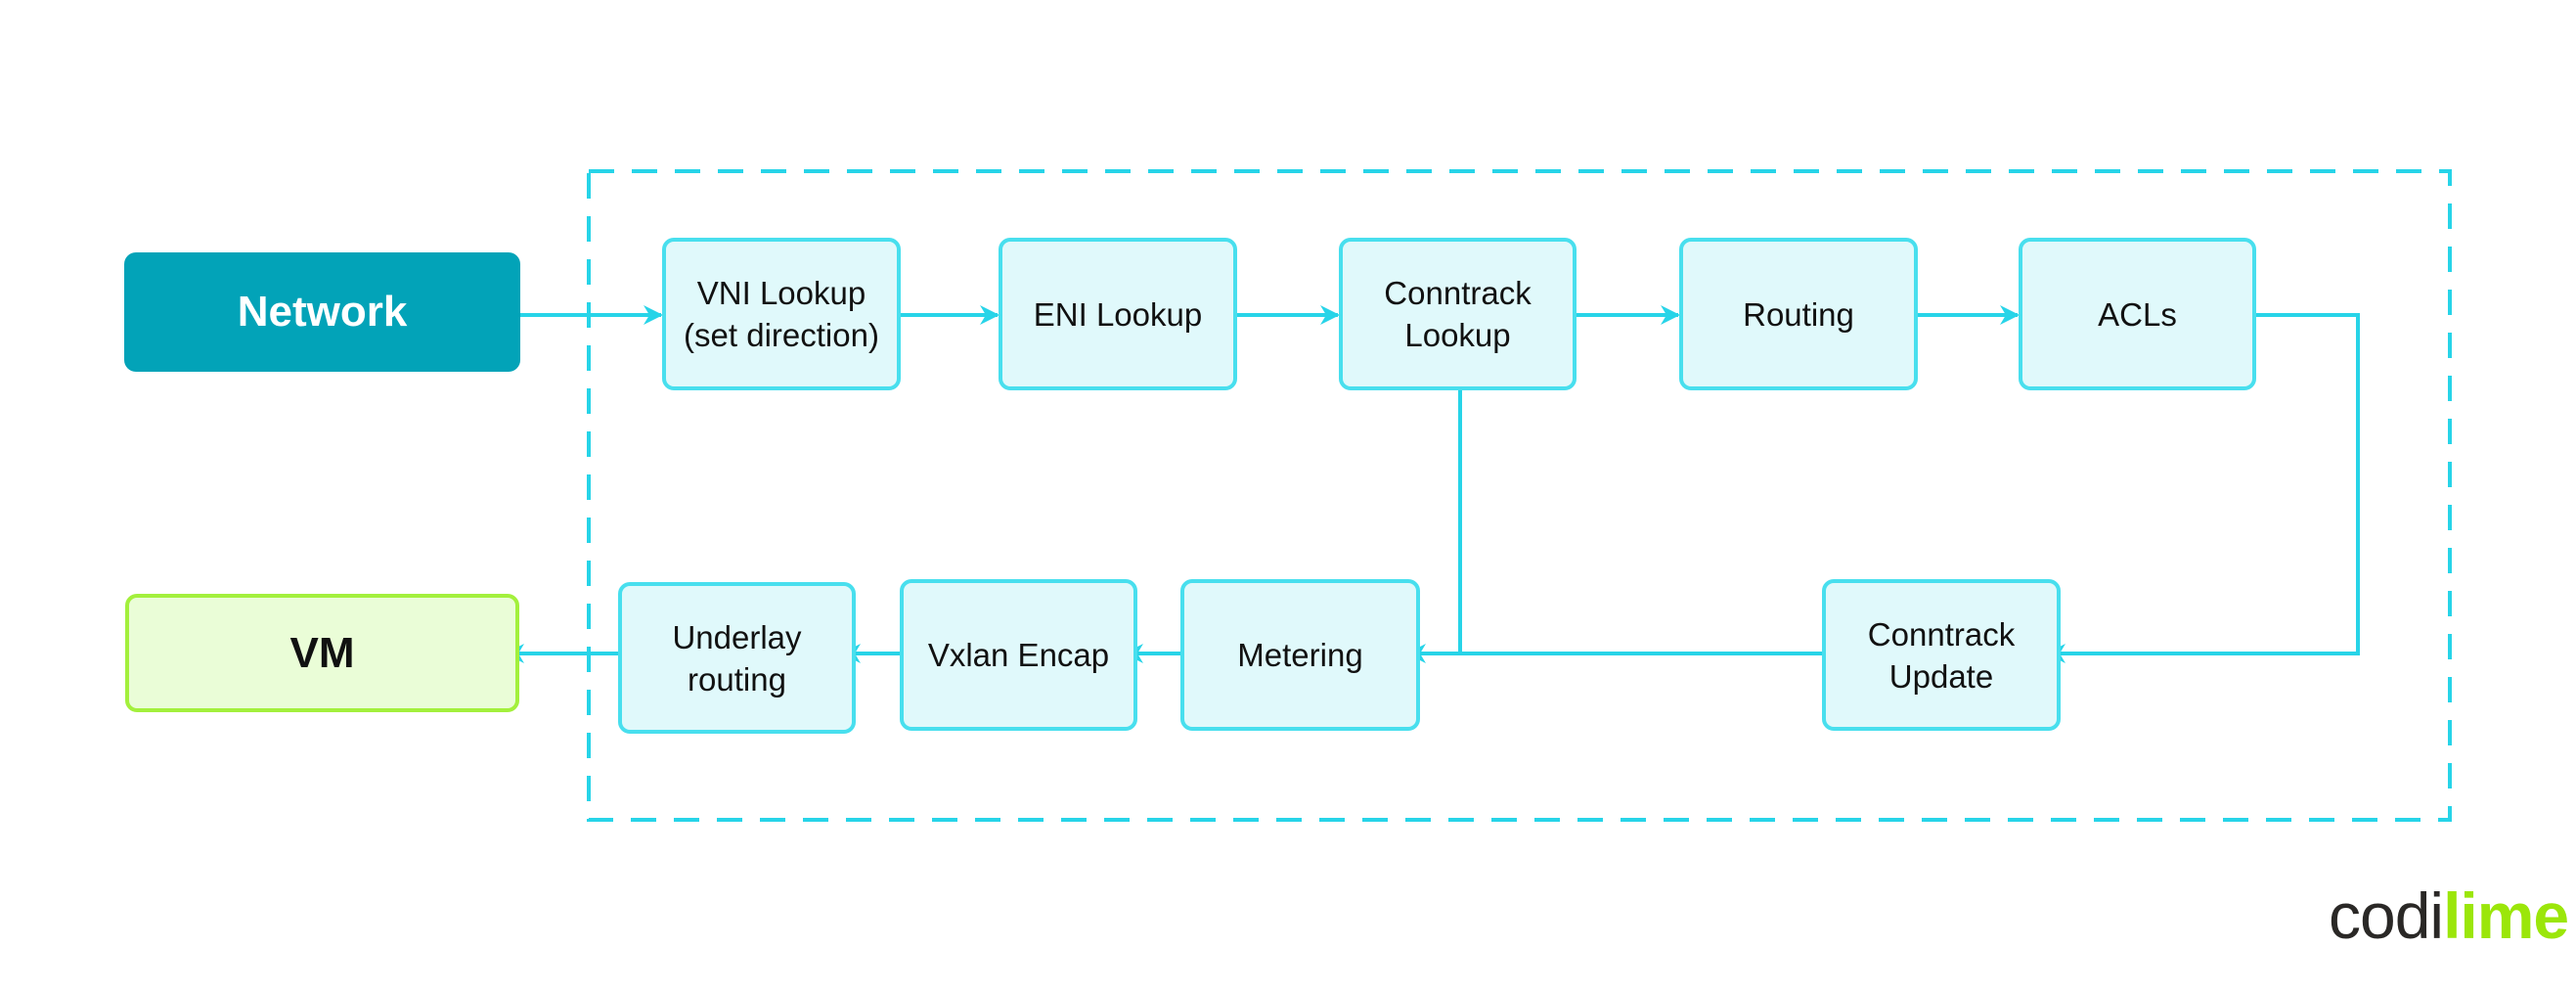 This screenshot has width=2576, height=991. What do you see at coordinates (2386, 915) in the screenshot?
I see `logo-part-codi: codi` at bounding box center [2386, 915].